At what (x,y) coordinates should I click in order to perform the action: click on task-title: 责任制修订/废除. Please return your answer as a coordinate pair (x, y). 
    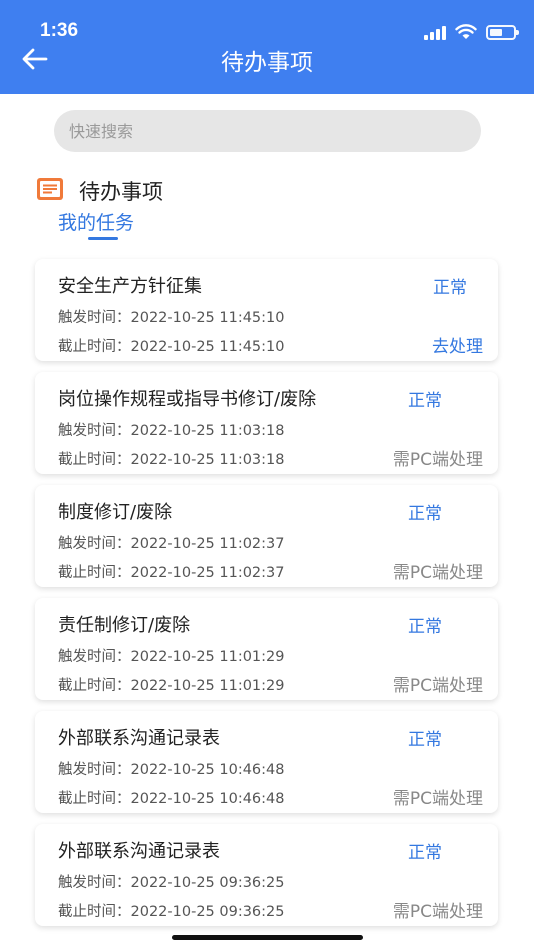
    Looking at the image, I should click on (124, 625).